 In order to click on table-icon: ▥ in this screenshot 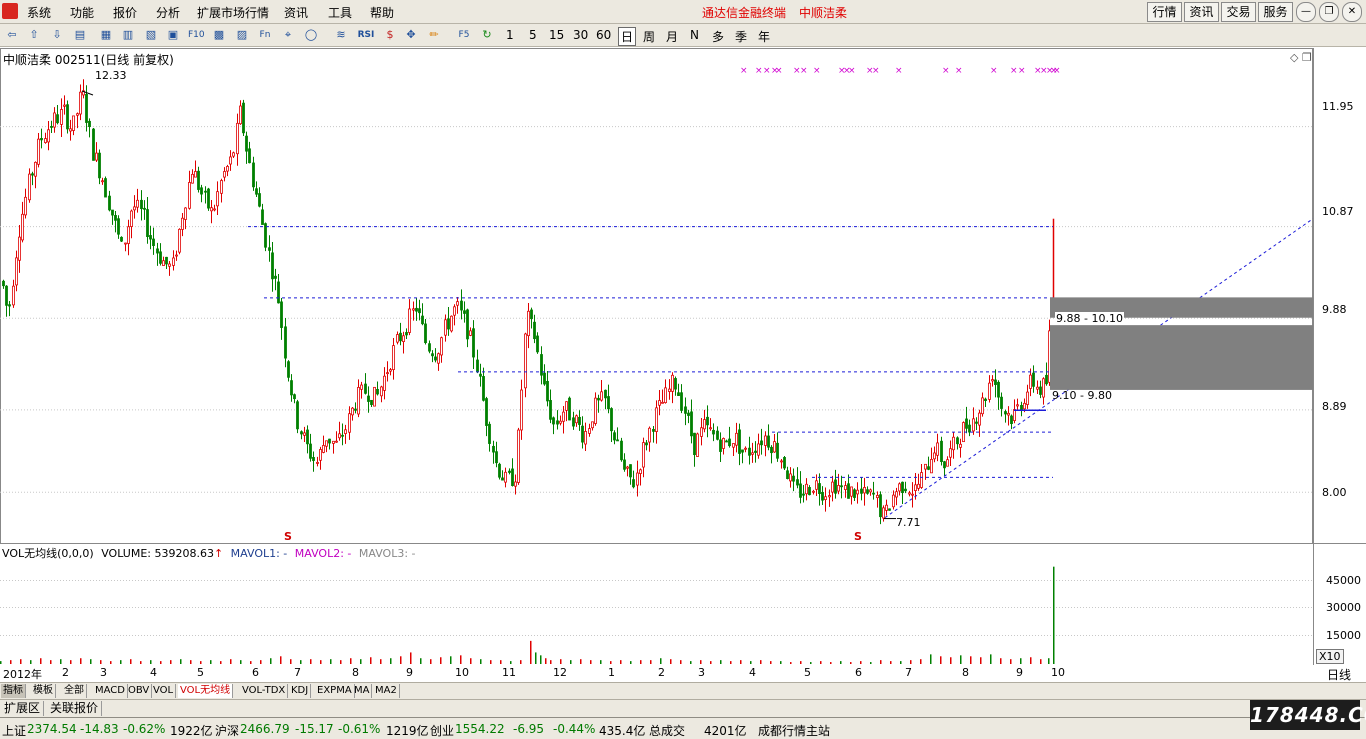, I will do `click(128, 35)`.